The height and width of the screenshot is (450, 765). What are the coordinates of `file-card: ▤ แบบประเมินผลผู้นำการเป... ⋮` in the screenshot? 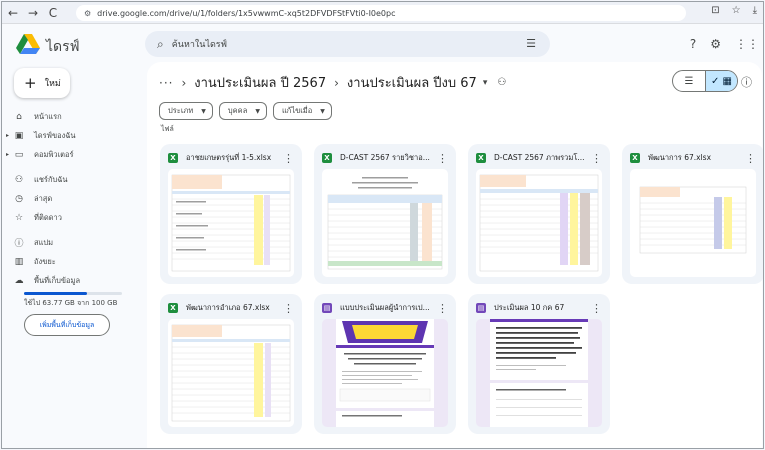 It's located at (385, 364).